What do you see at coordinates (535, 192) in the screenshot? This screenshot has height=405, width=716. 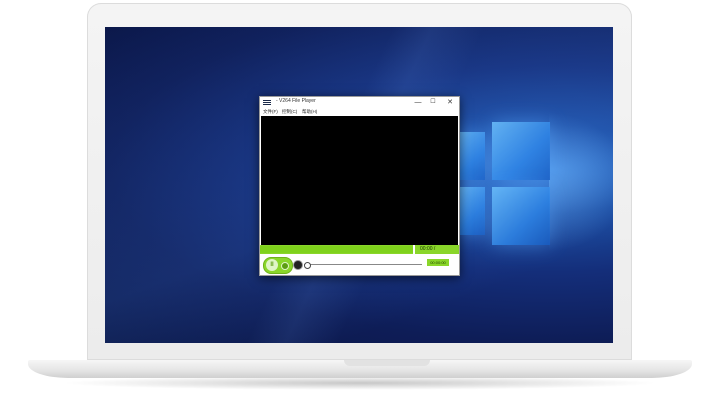 I see `windows-logo-icon` at bounding box center [535, 192].